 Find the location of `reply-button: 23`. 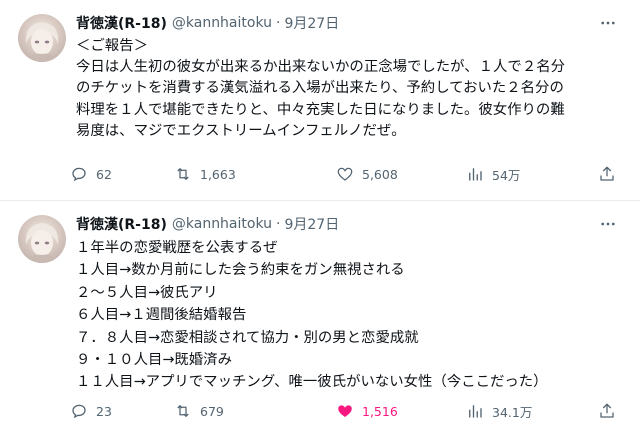

reply-button: 23 is located at coordinates (91, 411).